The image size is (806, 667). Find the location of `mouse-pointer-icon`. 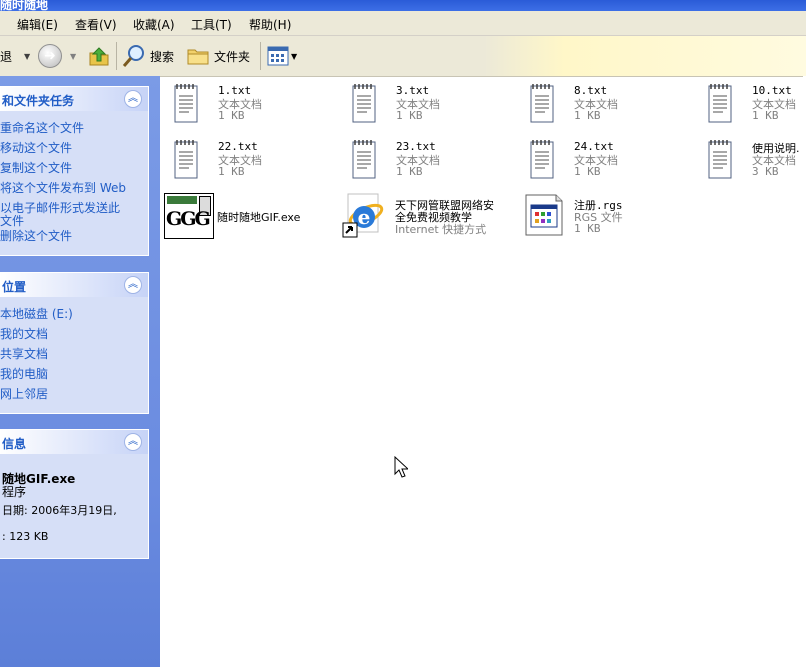

mouse-pointer-icon is located at coordinates (401, 467).